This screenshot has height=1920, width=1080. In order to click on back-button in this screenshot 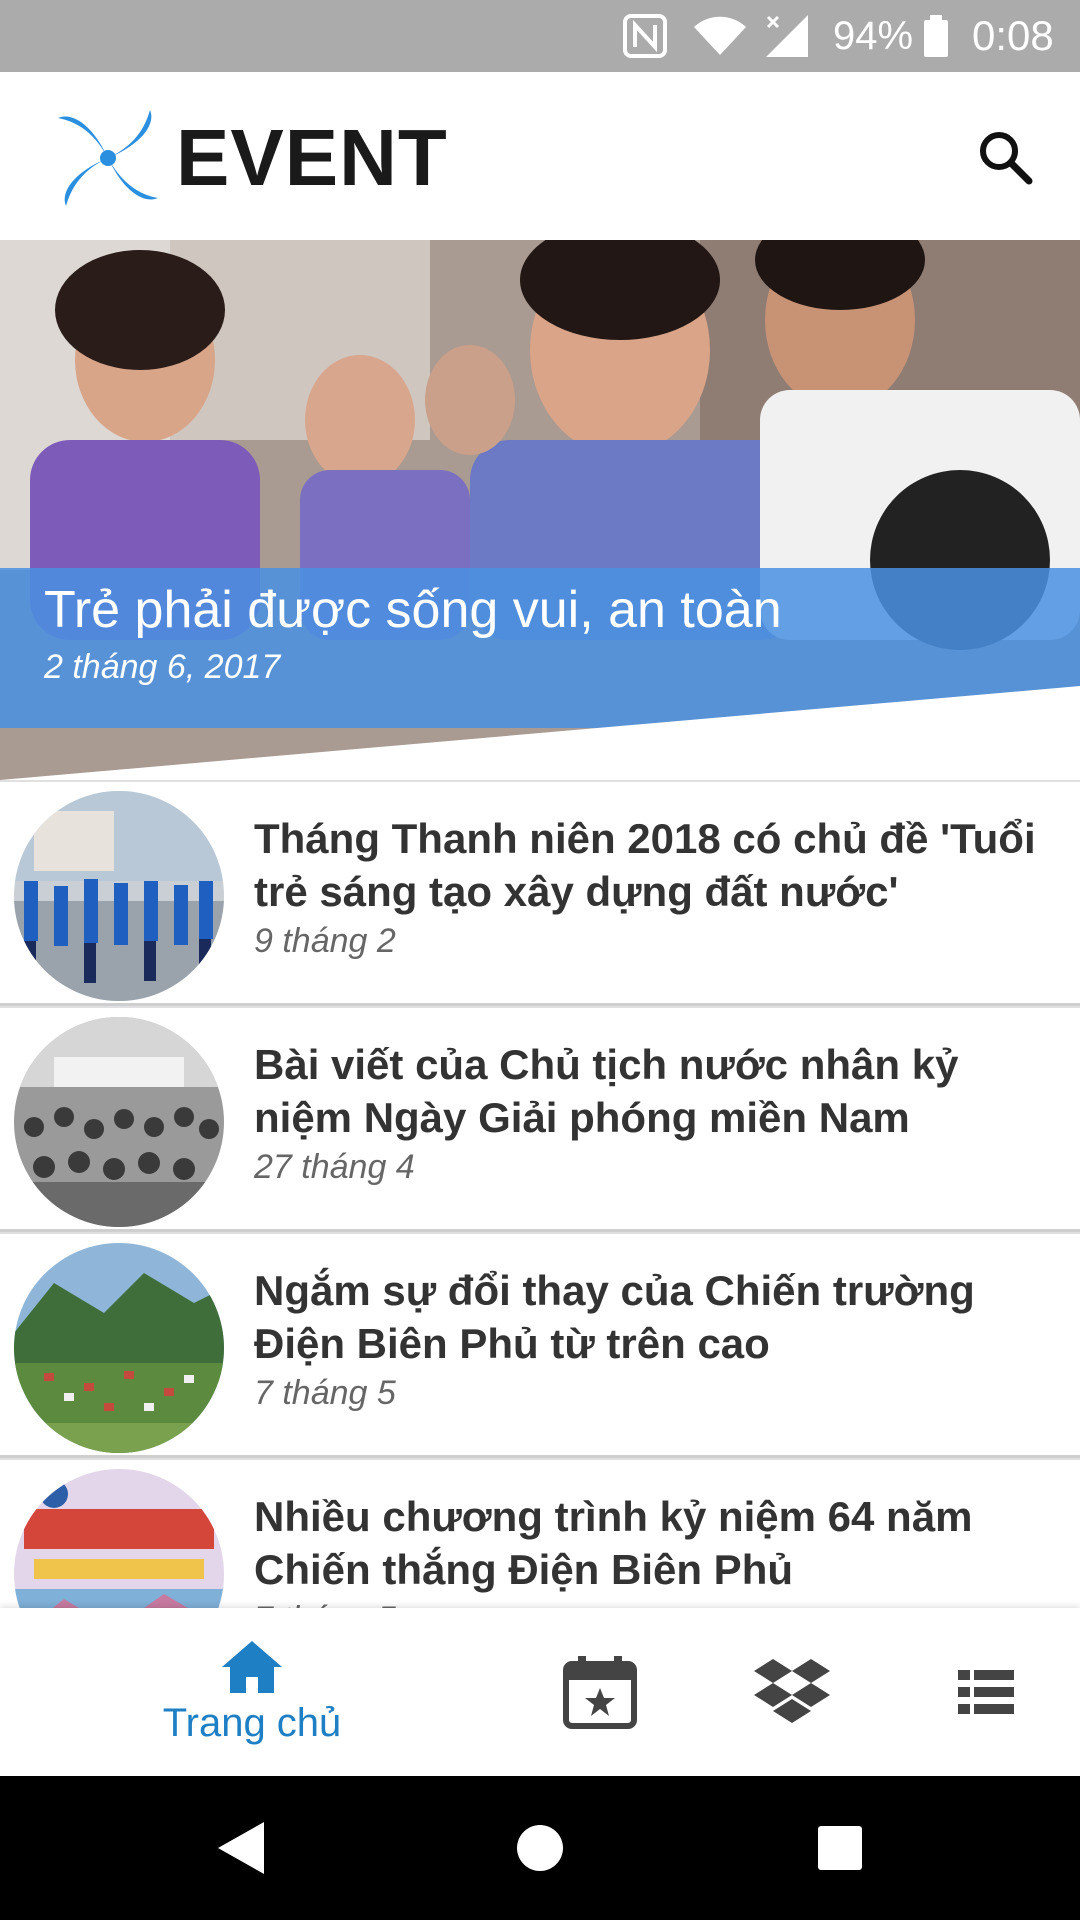, I will do `click(242, 1848)`.